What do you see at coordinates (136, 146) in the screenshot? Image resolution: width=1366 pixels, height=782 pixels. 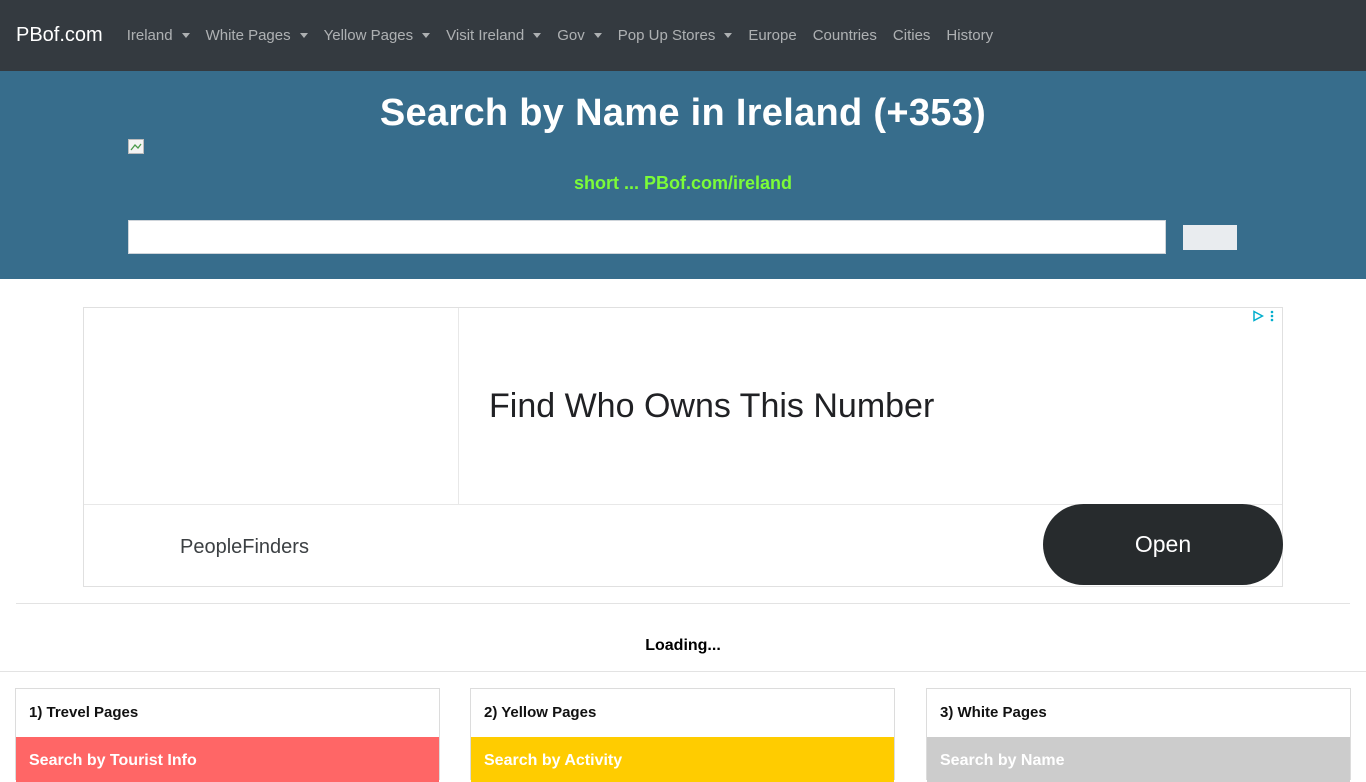 I see `broken-image-icon` at bounding box center [136, 146].